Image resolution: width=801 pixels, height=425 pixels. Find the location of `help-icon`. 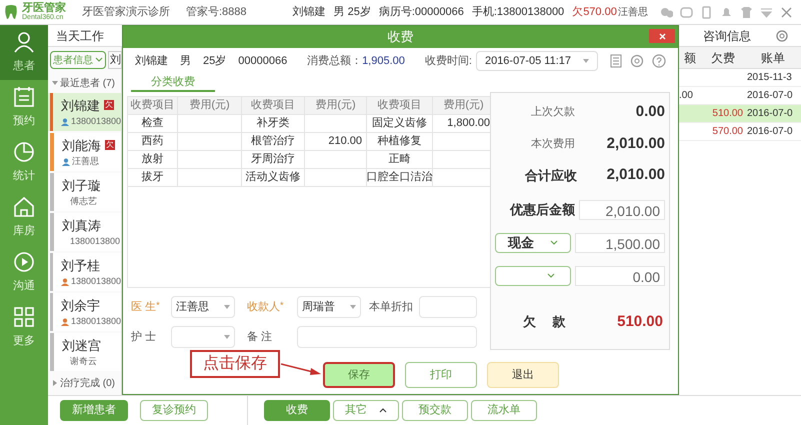

help-icon is located at coordinates (659, 61).